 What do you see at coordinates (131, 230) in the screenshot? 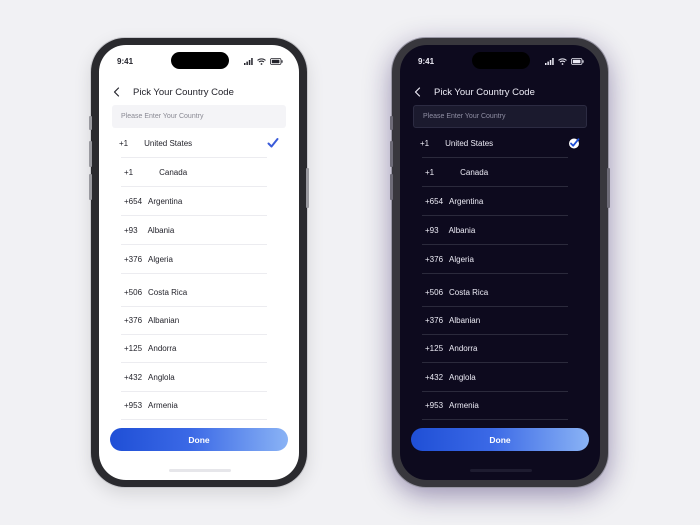
I see `country-code: +93` at bounding box center [131, 230].